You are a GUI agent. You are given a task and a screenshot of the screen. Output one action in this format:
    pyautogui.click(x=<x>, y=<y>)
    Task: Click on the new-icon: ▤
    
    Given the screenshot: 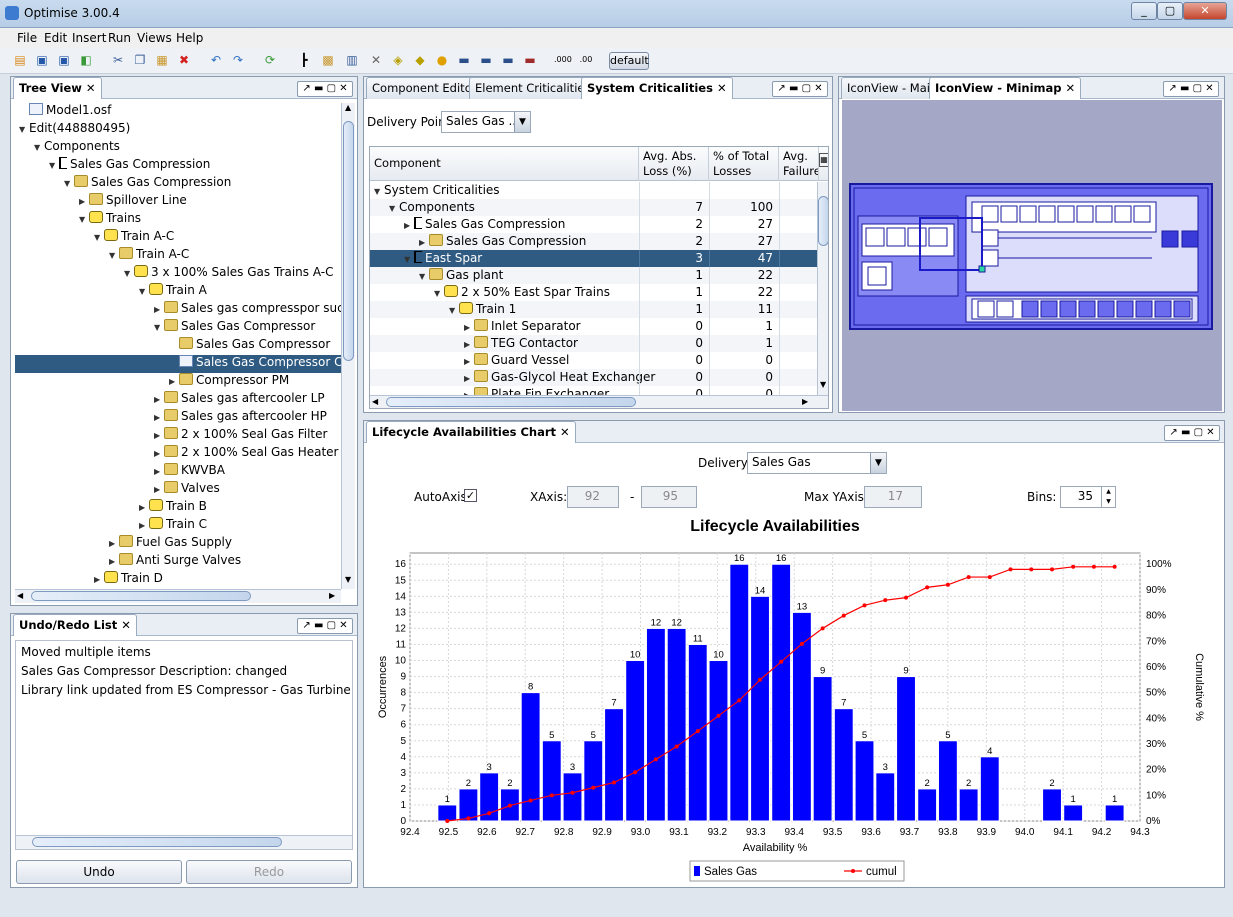 What is the action you would take?
    pyautogui.click(x=20, y=60)
    